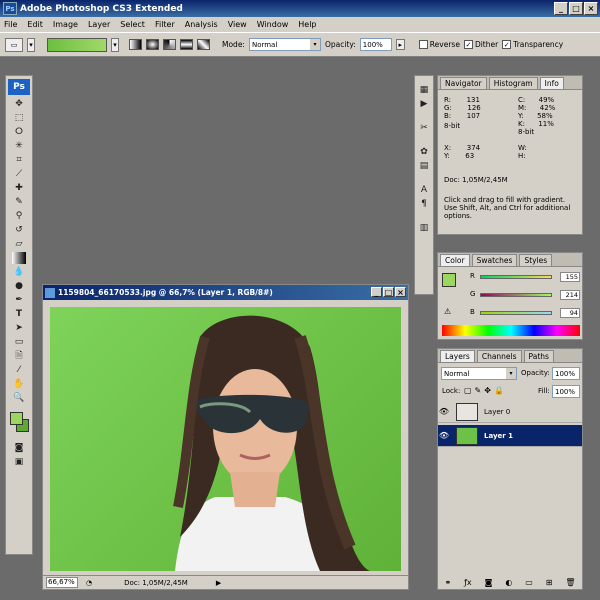 This screenshot has height=600, width=600. Describe the element at coordinates (424, 104) in the screenshot. I see `actions-panel-icon: ▶` at that location.